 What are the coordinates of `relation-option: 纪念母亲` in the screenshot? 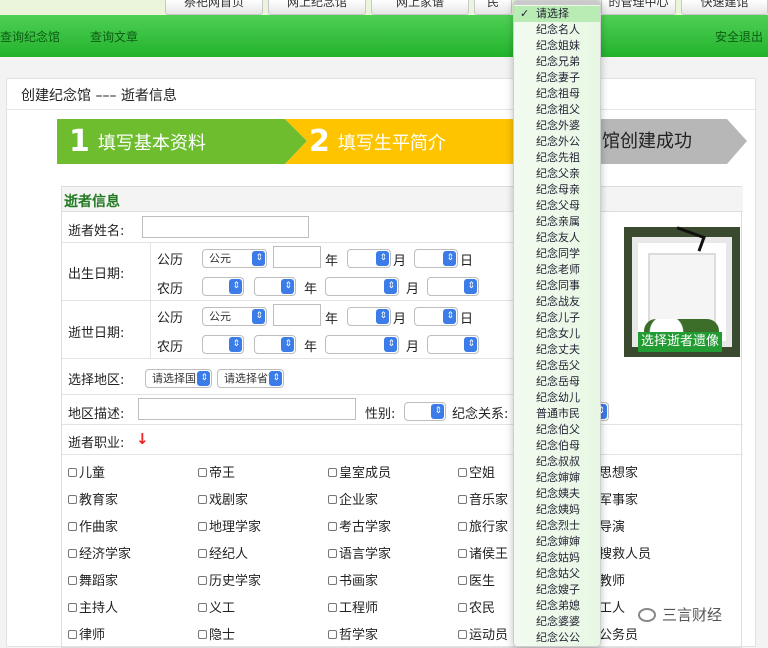 It's located at (557, 190).